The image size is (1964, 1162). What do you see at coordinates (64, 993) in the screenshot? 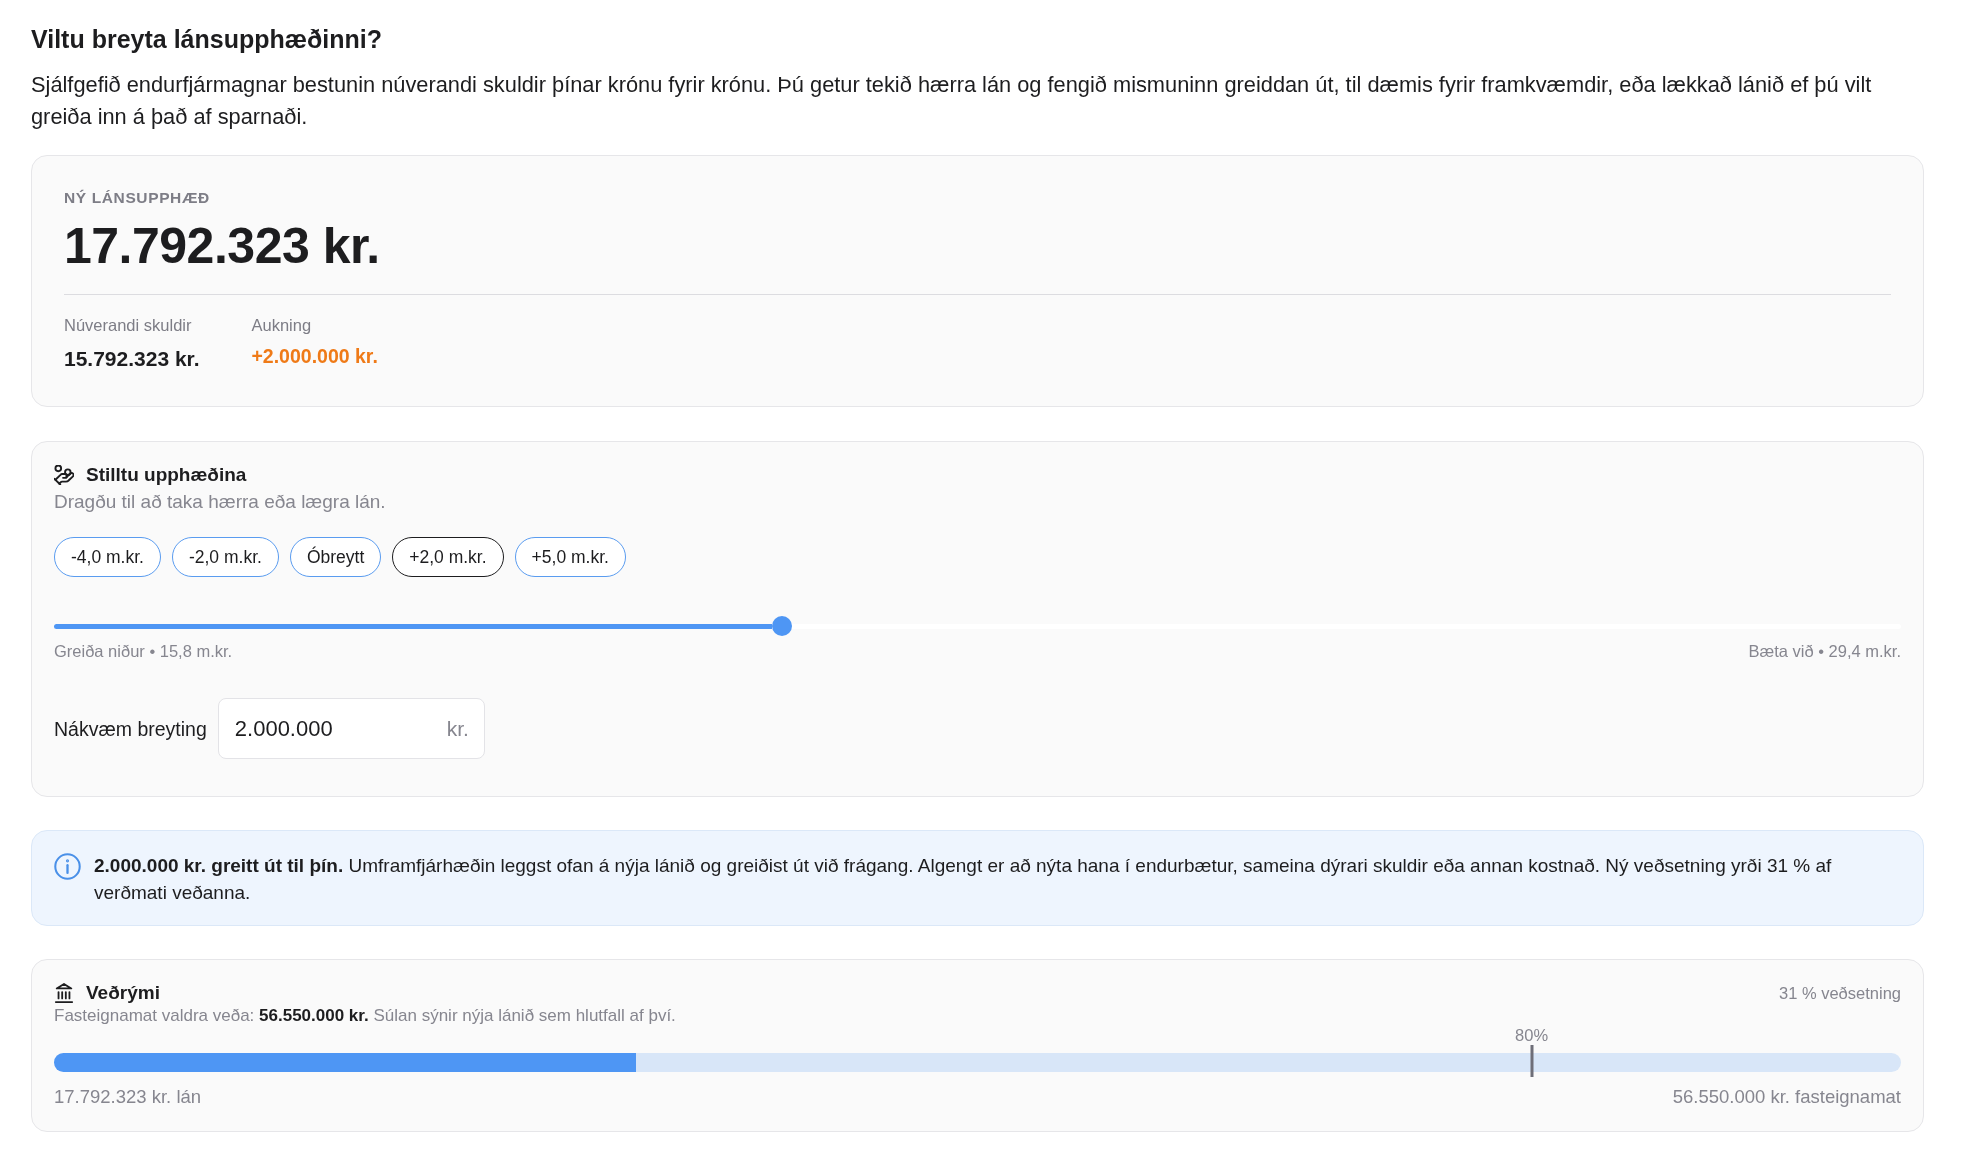
I see `bank-icon` at bounding box center [64, 993].